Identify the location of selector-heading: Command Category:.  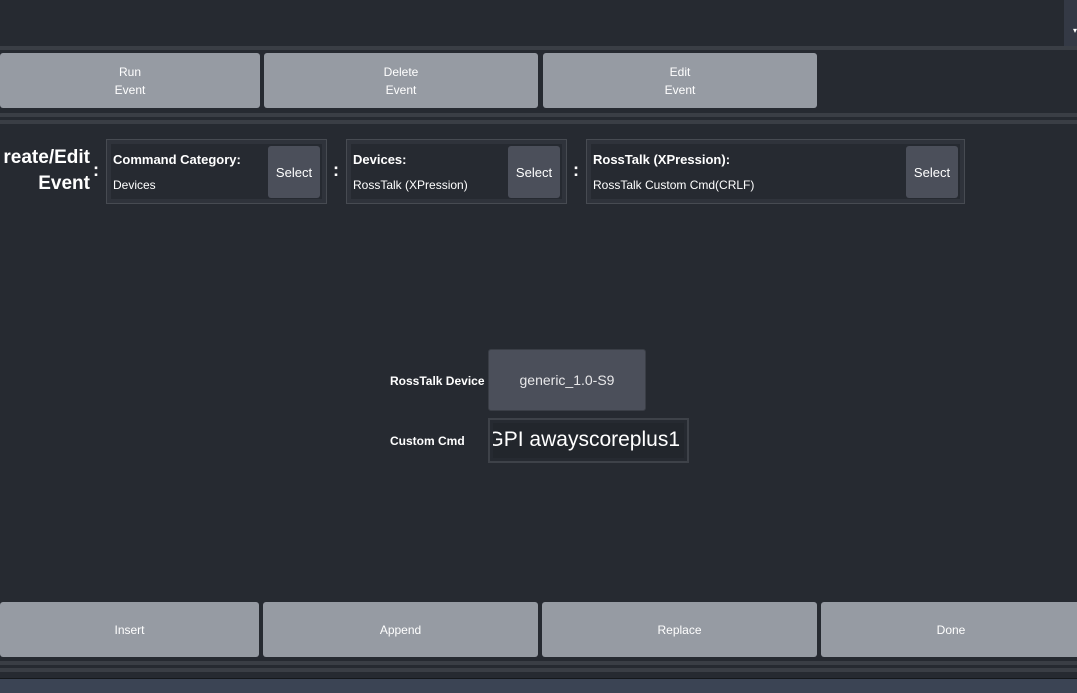
(177, 159).